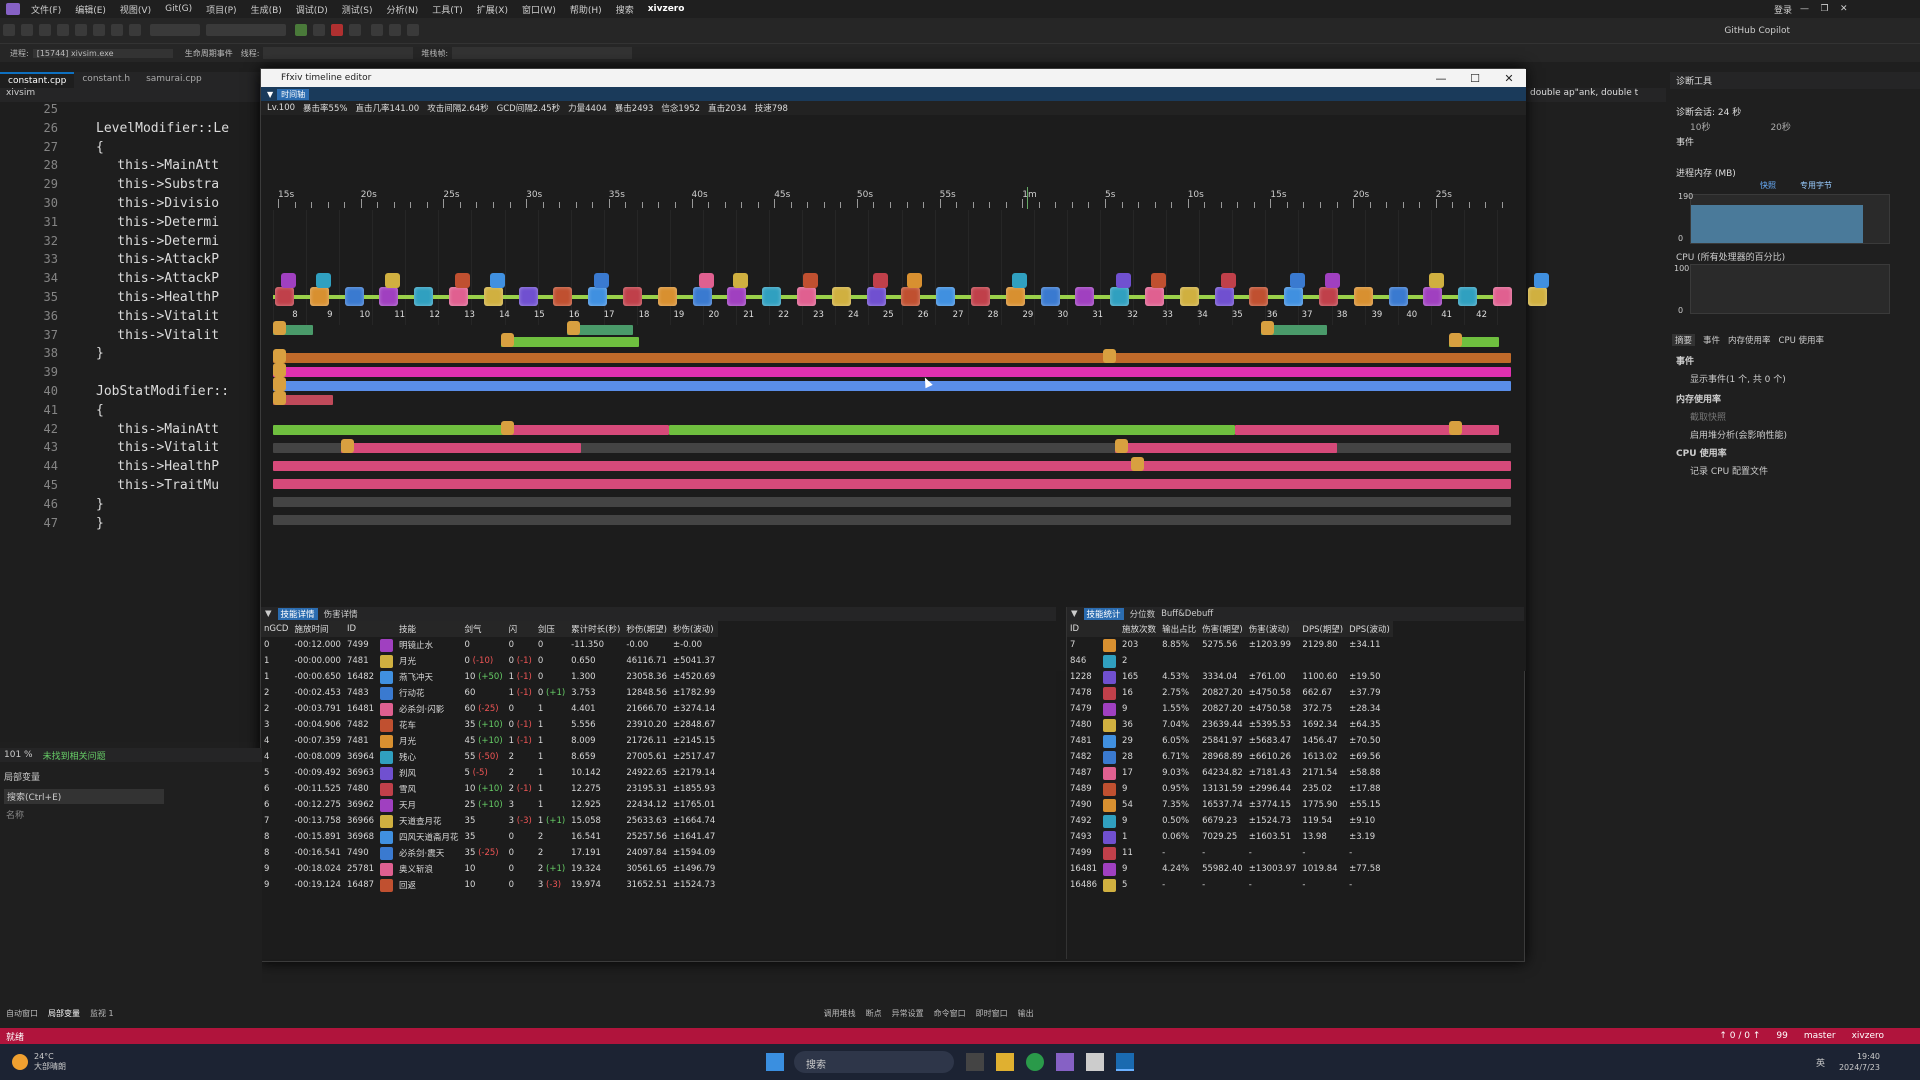  Describe the element at coordinates (152, 466) in the screenshot. I see `code-line: this->HealthP` at that location.